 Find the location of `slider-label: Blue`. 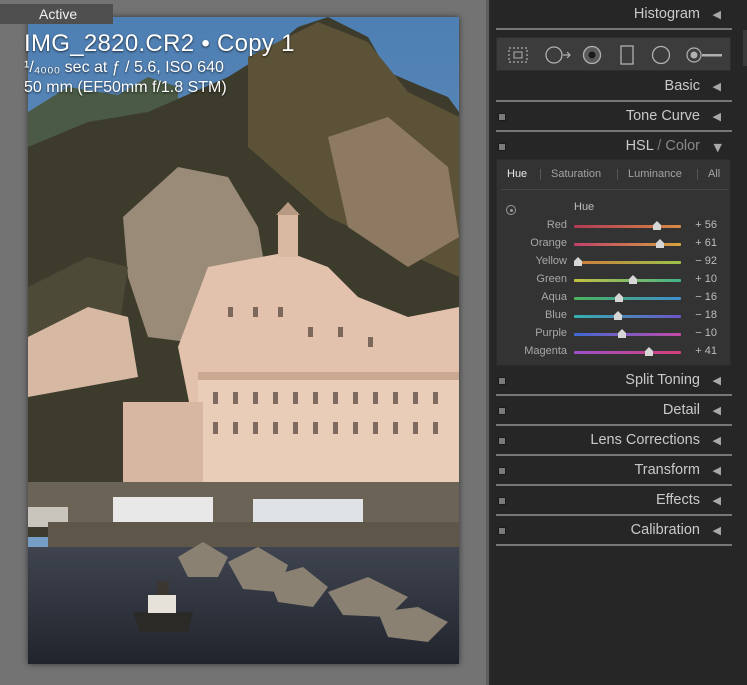

slider-label: Blue is located at coordinates (555, 315).